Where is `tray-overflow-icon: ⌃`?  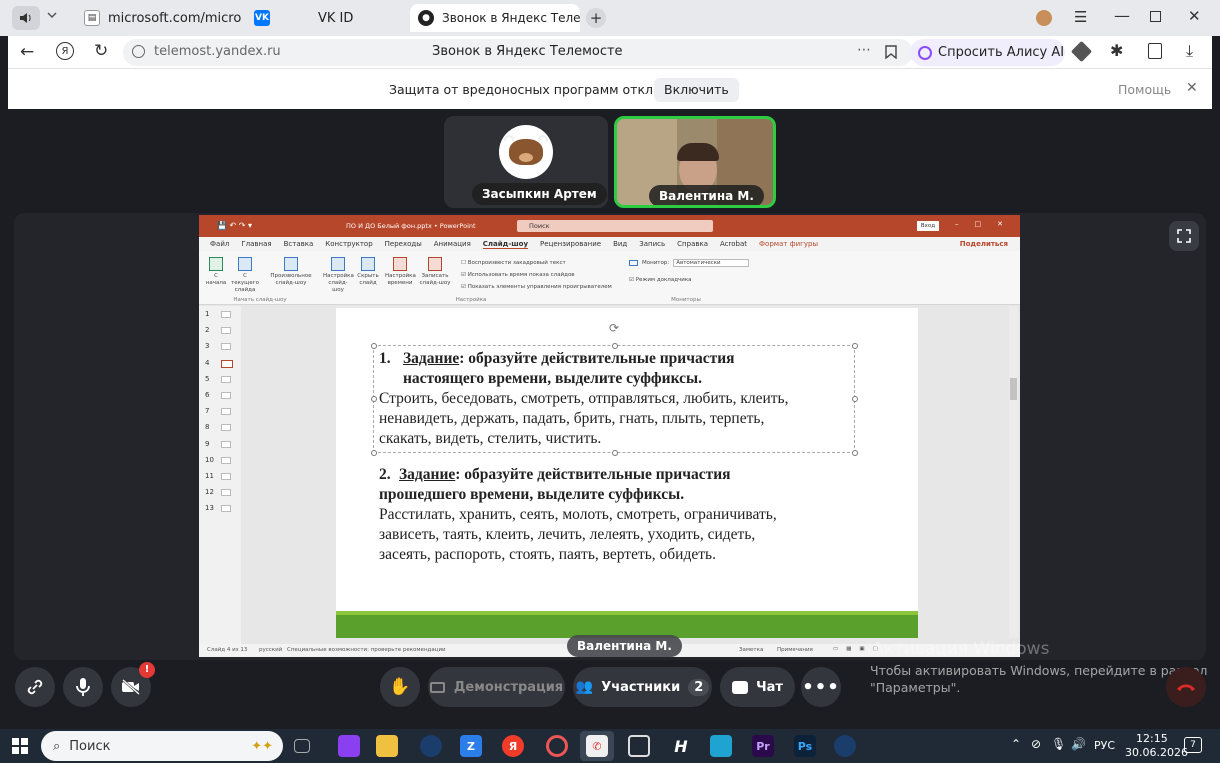 tray-overflow-icon: ⌃ is located at coordinates (1016, 744).